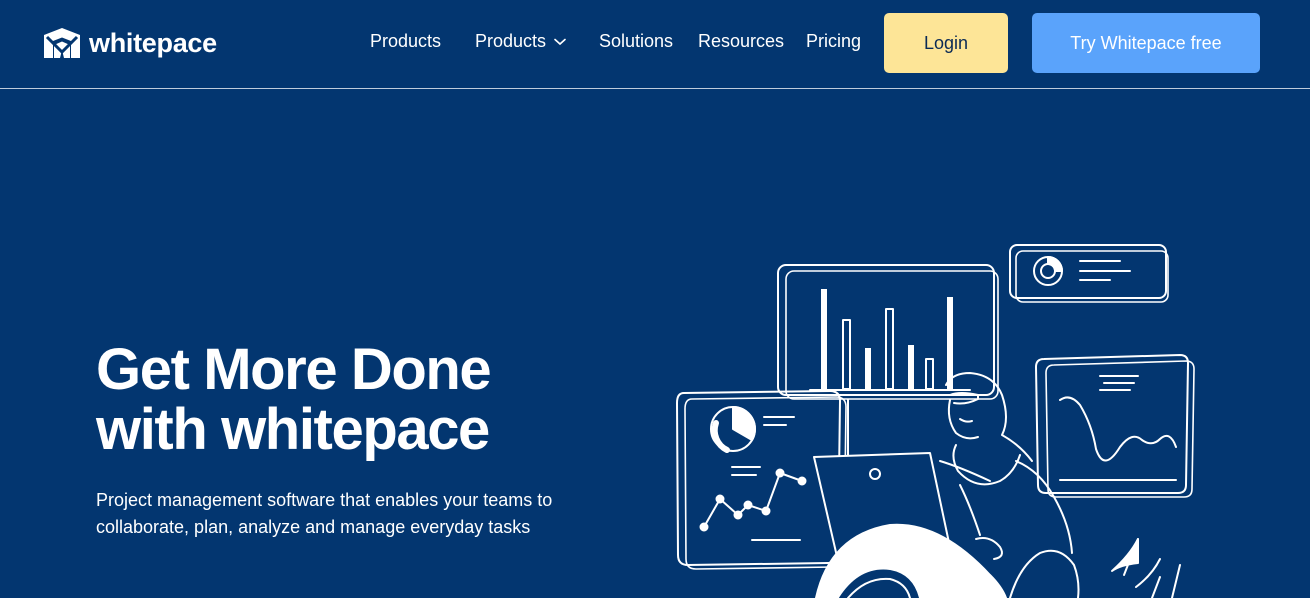 This screenshot has height=598, width=1310. What do you see at coordinates (62, 43) in the screenshot?
I see `whitepace-logo-icon` at bounding box center [62, 43].